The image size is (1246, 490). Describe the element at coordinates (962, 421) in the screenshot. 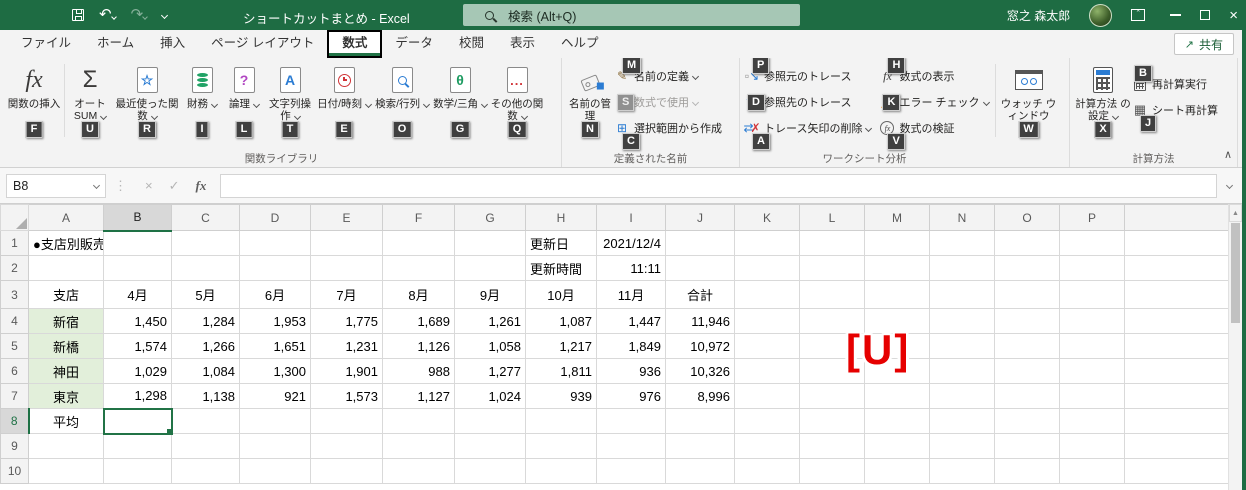

I see `cell-N8` at that location.